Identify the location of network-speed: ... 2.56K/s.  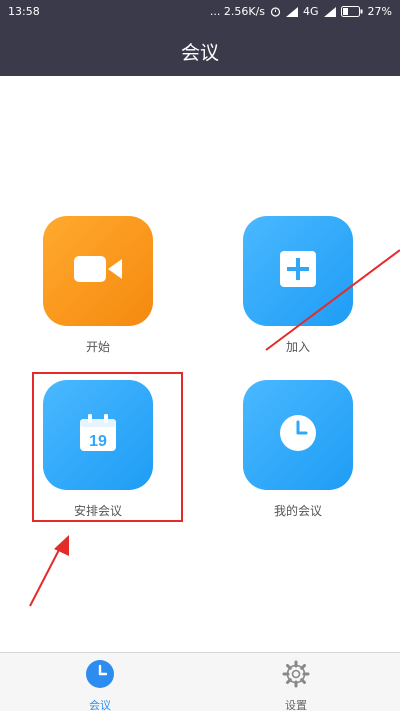
(237, 11).